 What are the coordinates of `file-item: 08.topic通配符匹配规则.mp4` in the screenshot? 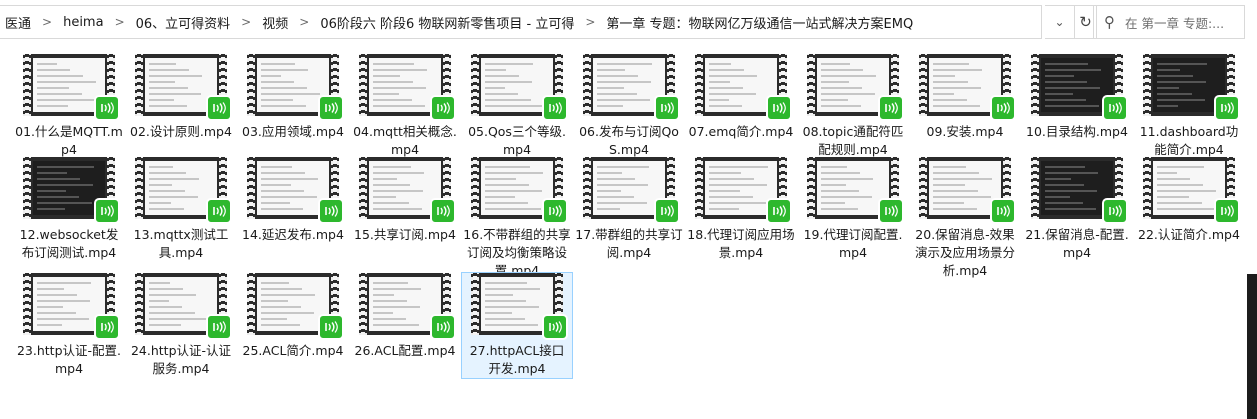 It's located at (853, 106).